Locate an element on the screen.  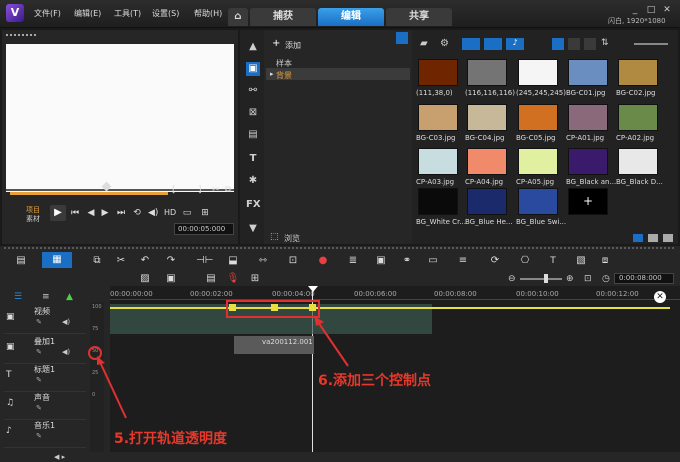
arrow-to-opacity is located at coordinates (113, 390).